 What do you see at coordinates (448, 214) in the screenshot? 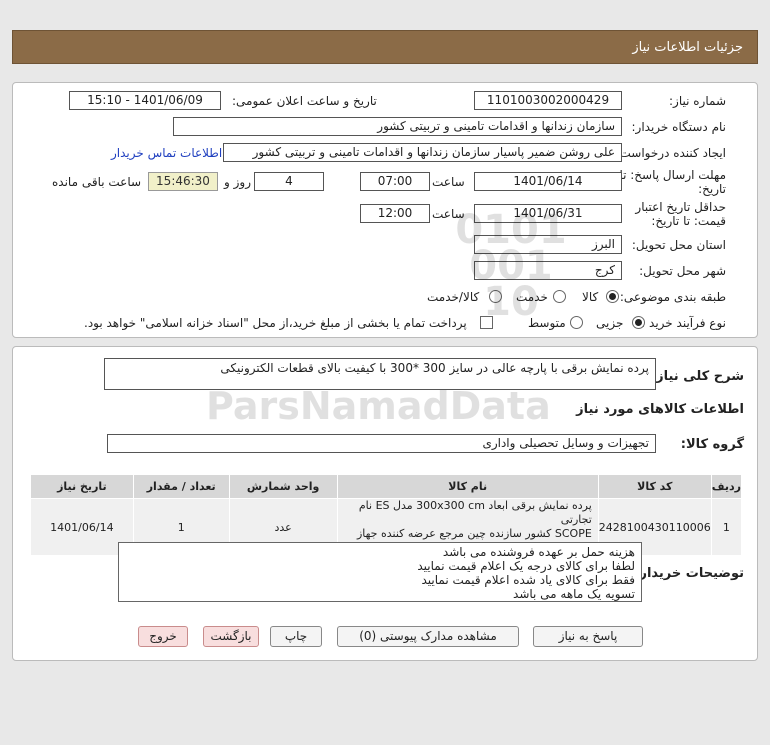
I see `validity-time-label: ساعت` at bounding box center [448, 214].